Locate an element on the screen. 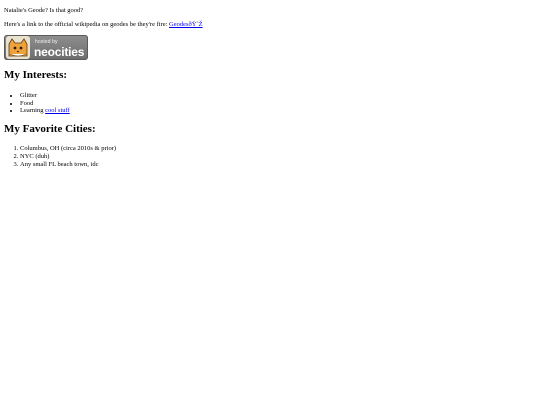 This screenshot has height=405, width=540. intro-text: Natalie's Geode? Is that good? is located at coordinates (44, 10).